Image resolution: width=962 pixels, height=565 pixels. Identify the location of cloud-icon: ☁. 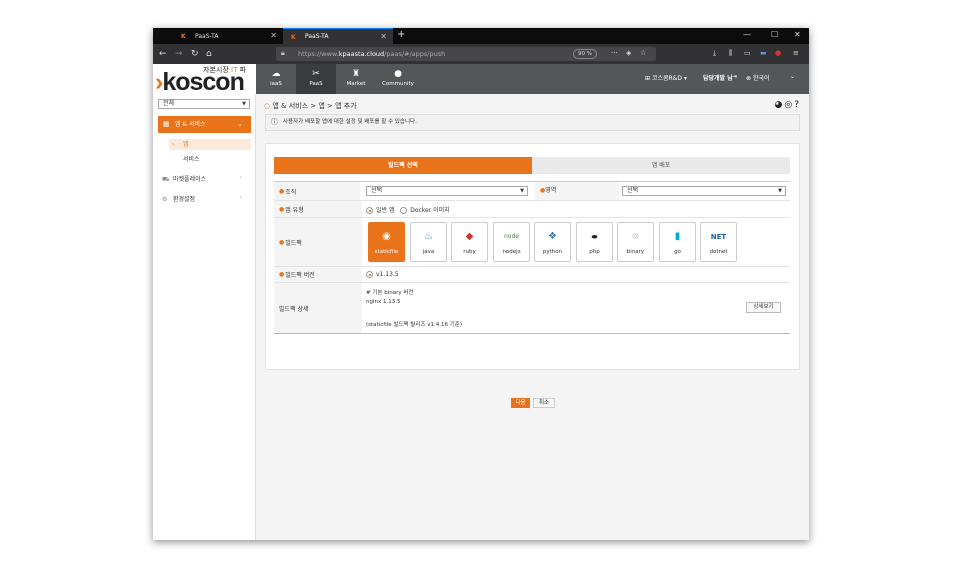
(276, 74).